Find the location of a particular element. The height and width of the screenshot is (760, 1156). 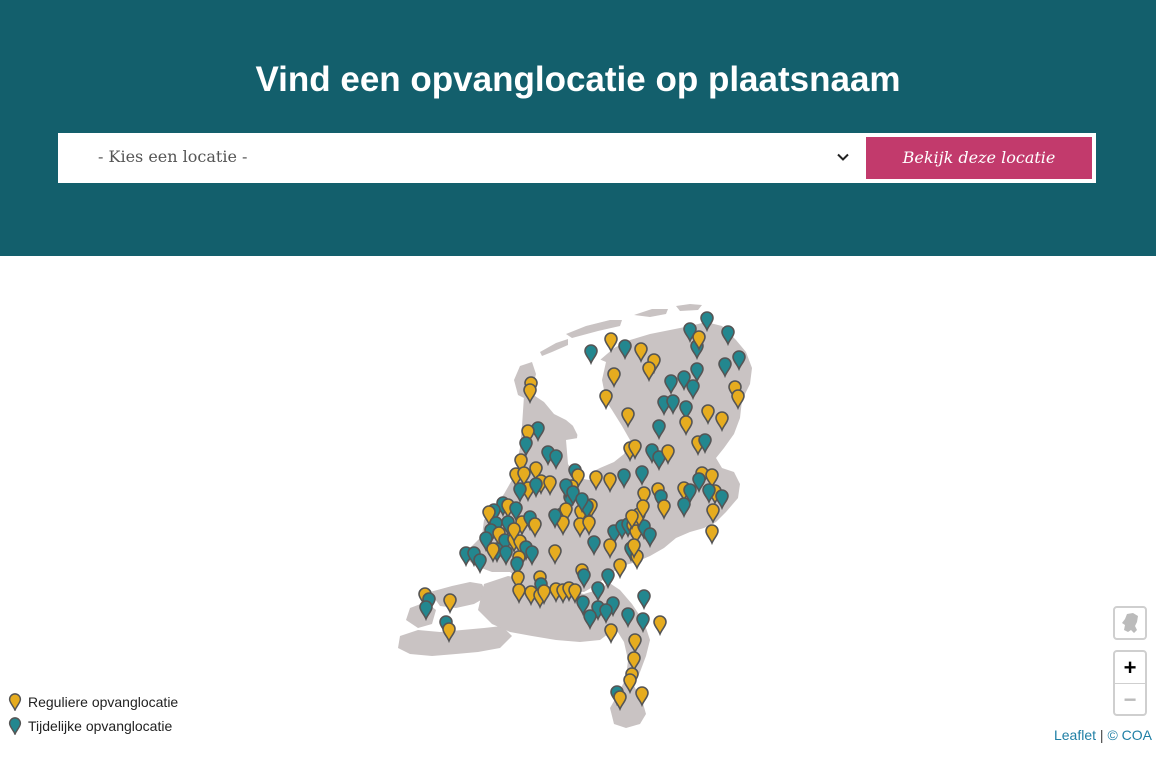

land-zeeland-north is located at coordinates (459, 595).